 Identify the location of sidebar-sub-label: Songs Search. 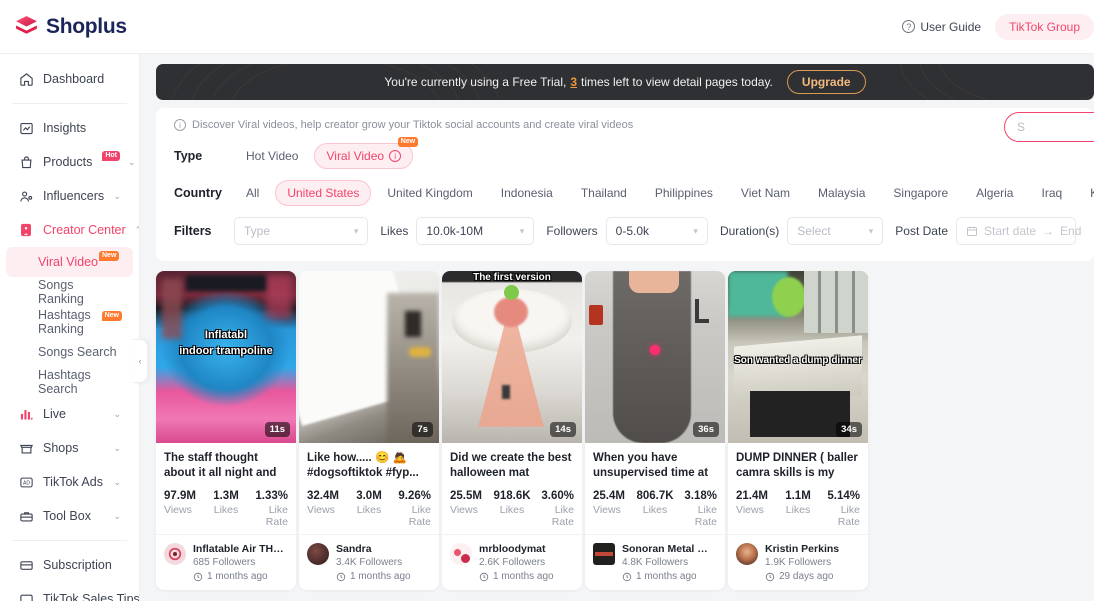
(77, 352).